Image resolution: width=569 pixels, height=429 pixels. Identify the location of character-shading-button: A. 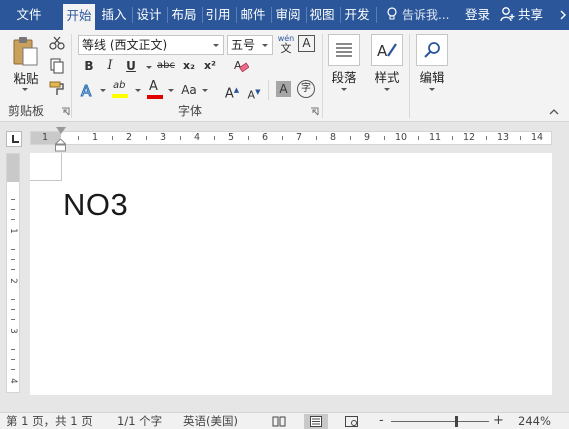
(283, 89).